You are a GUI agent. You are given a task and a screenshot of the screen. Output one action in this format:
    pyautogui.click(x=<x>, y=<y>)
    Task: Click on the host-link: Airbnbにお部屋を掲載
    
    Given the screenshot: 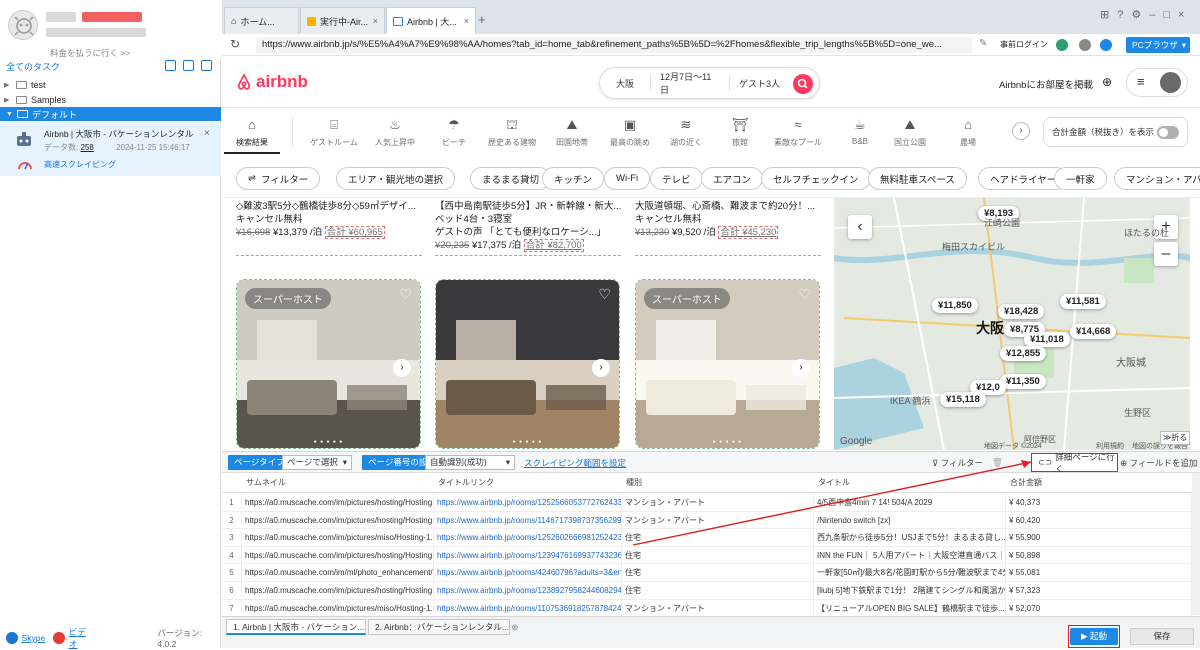 What is the action you would take?
    pyautogui.click(x=1046, y=84)
    